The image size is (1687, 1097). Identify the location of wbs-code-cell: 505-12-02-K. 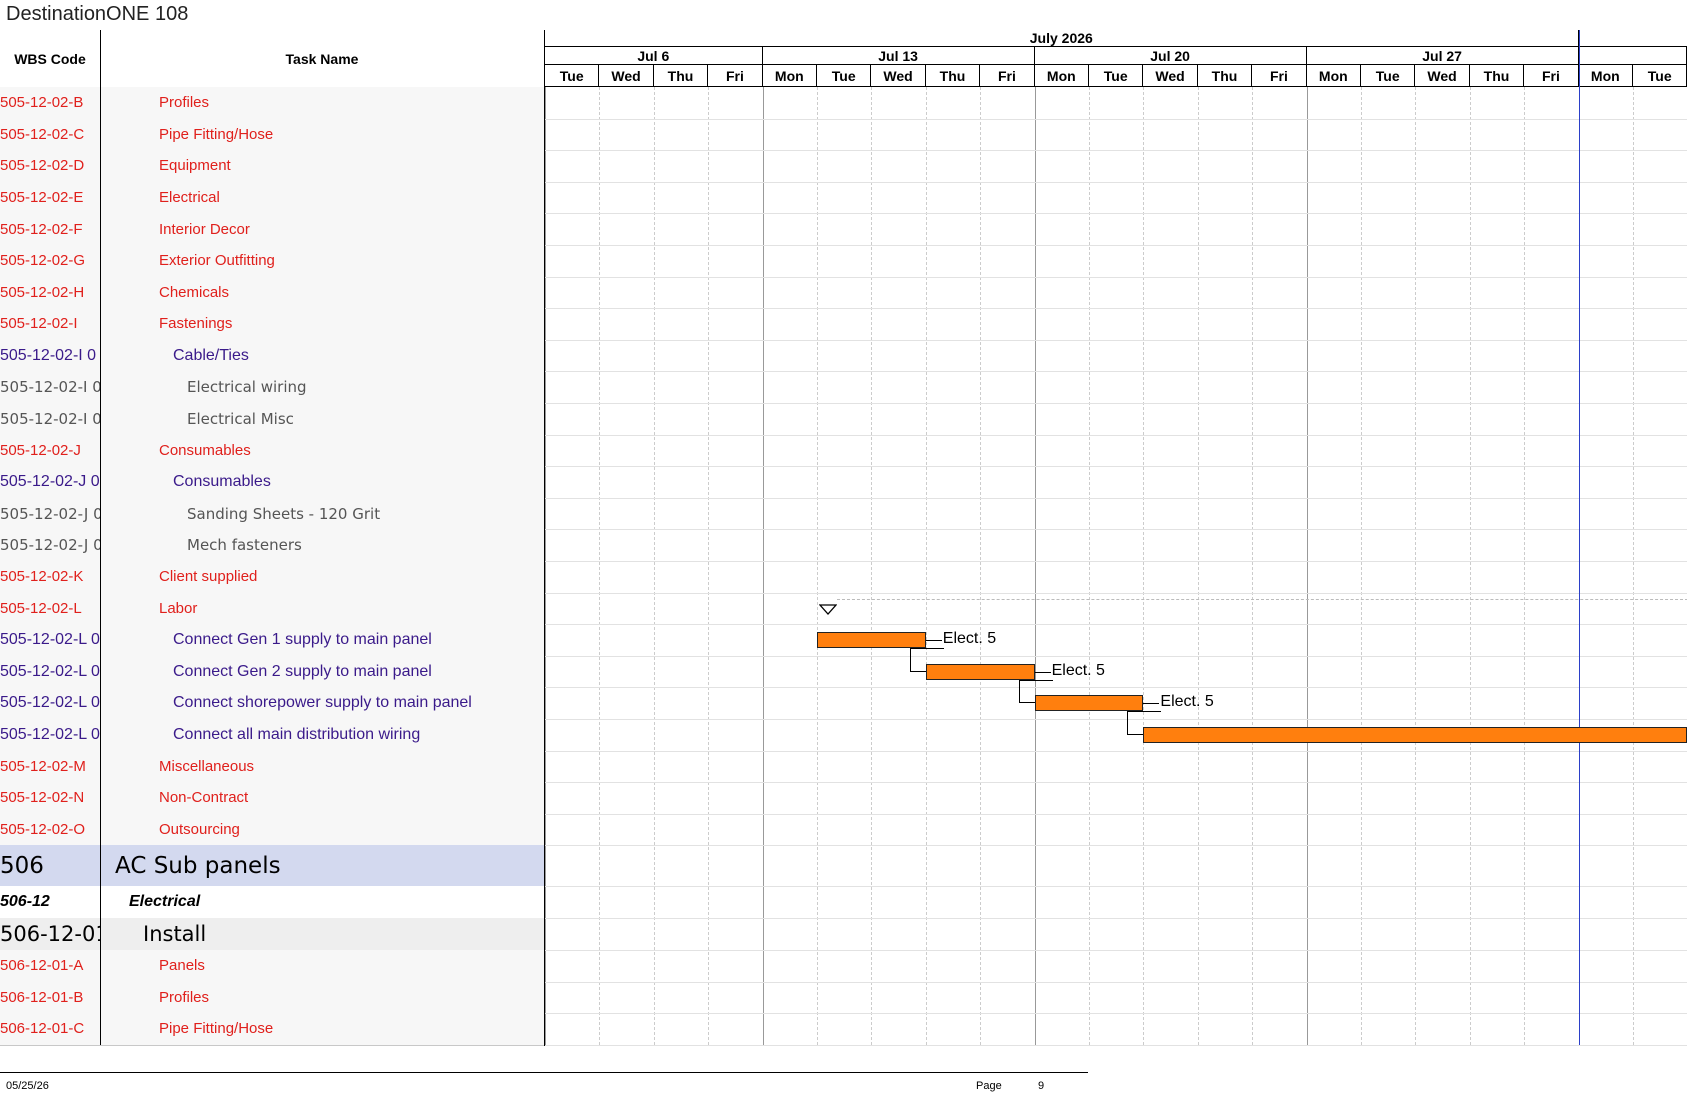
(50, 577).